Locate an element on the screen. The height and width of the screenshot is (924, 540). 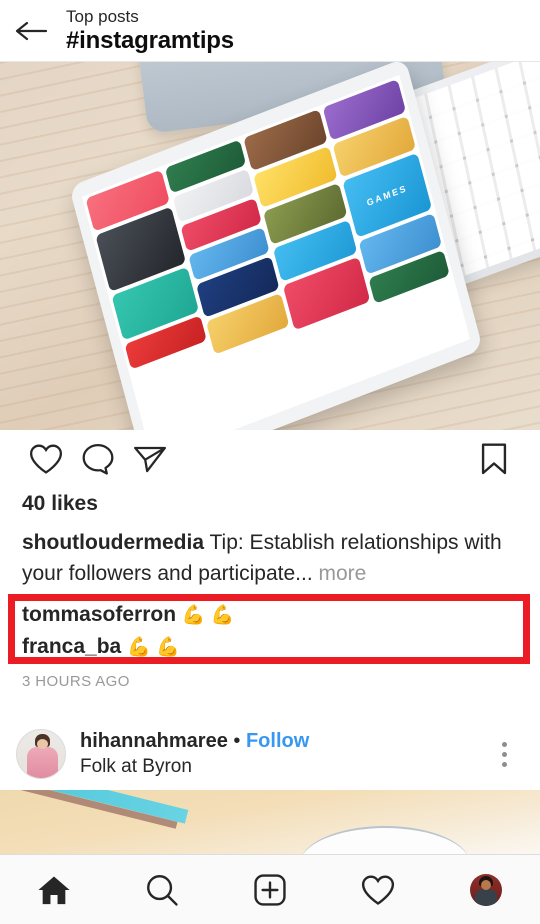
like-count: 40 likes is located at coordinates (60, 504).